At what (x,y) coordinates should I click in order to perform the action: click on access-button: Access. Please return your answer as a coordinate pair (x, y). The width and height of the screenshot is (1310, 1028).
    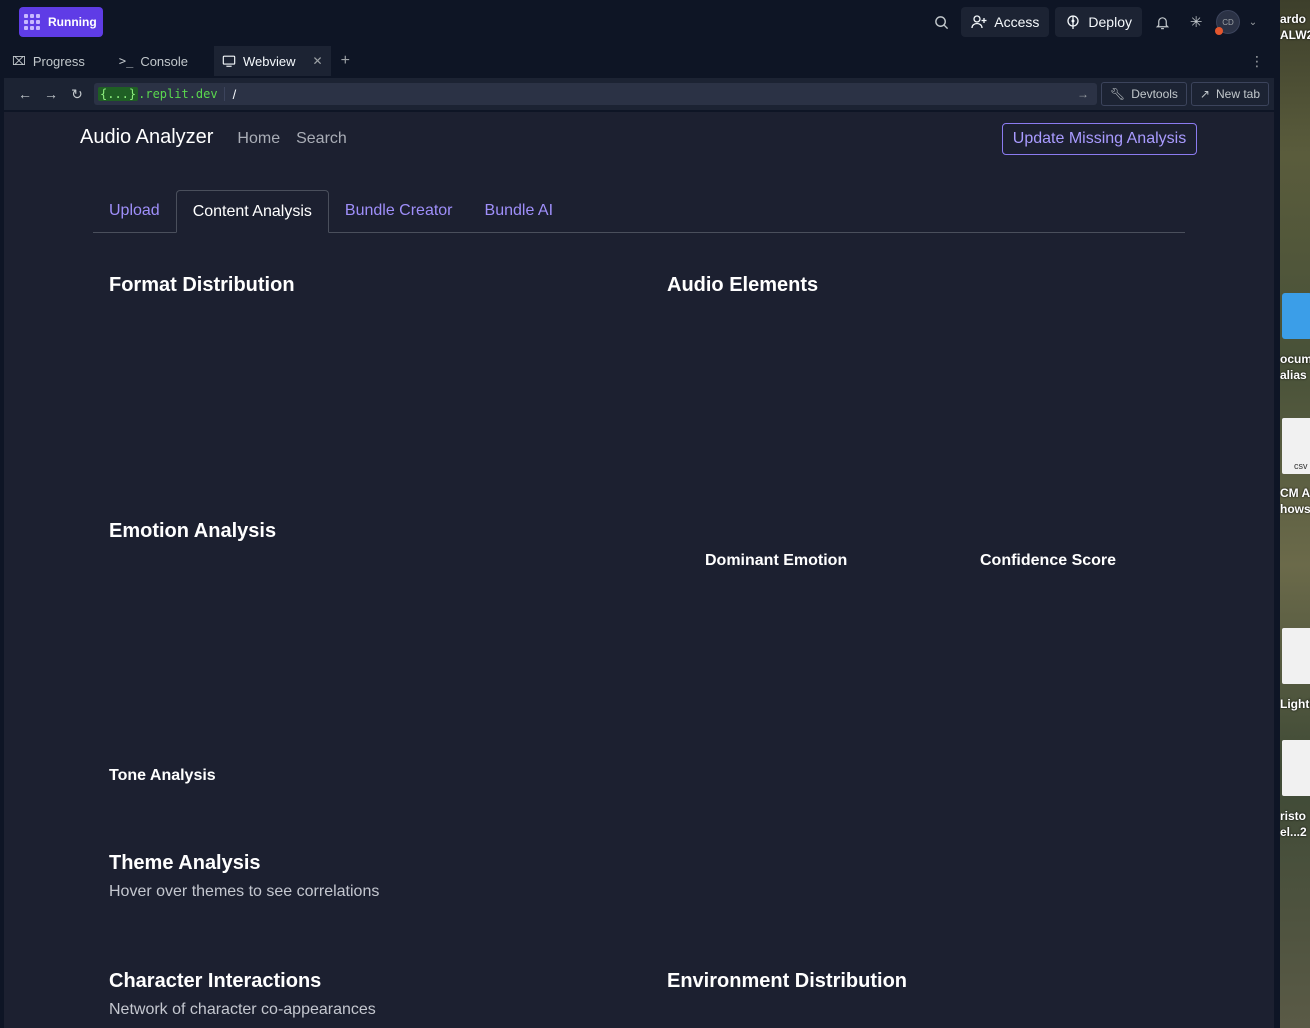
    Looking at the image, I should click on (1005, 22).